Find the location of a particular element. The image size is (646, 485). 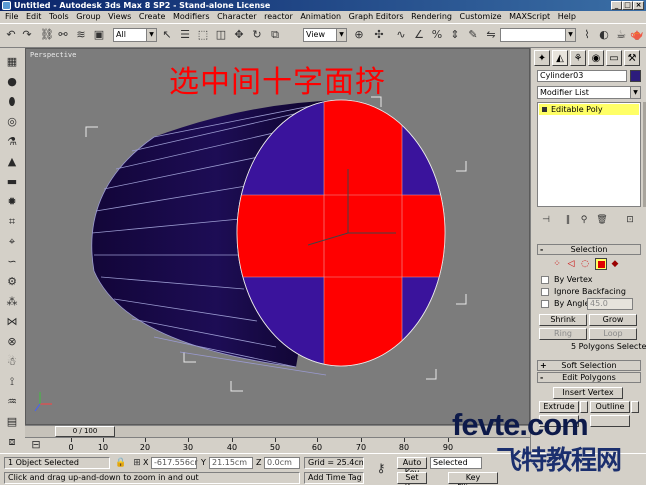

create-compound-icon: ⧈ is located at coordinates (12, 442).